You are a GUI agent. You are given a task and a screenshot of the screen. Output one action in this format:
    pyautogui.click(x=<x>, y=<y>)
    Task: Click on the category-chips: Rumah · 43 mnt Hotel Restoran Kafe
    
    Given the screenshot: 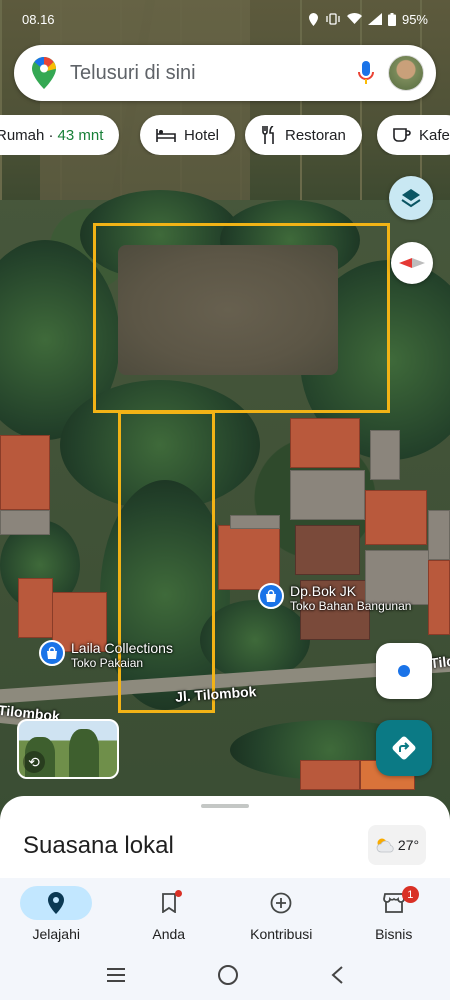 What is the action you would take?
    pyautogui.click(x=225, y=135)
    